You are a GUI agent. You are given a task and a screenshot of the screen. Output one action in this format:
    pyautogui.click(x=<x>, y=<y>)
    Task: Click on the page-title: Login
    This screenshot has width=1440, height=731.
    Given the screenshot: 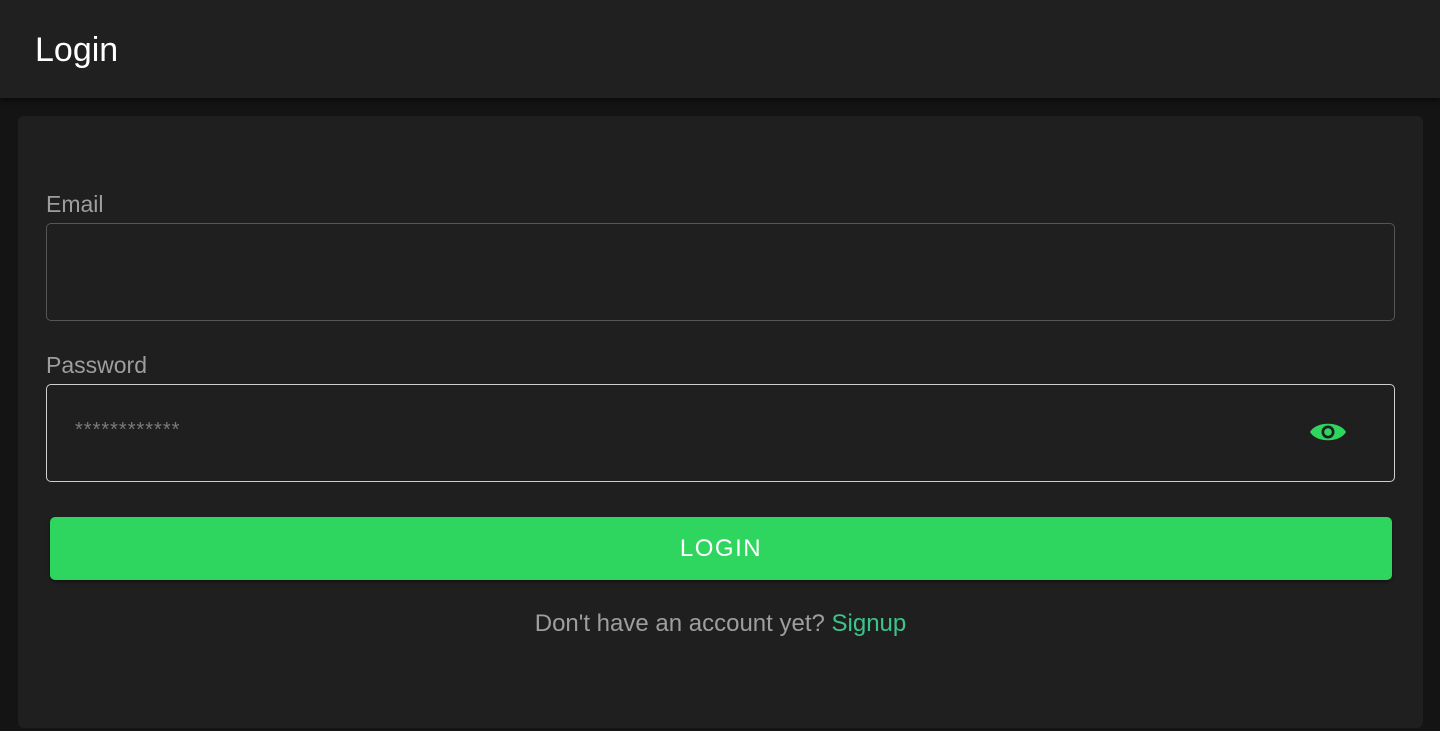 What is the action you would take?
    pyautogui.click(x=77, y=50)
    